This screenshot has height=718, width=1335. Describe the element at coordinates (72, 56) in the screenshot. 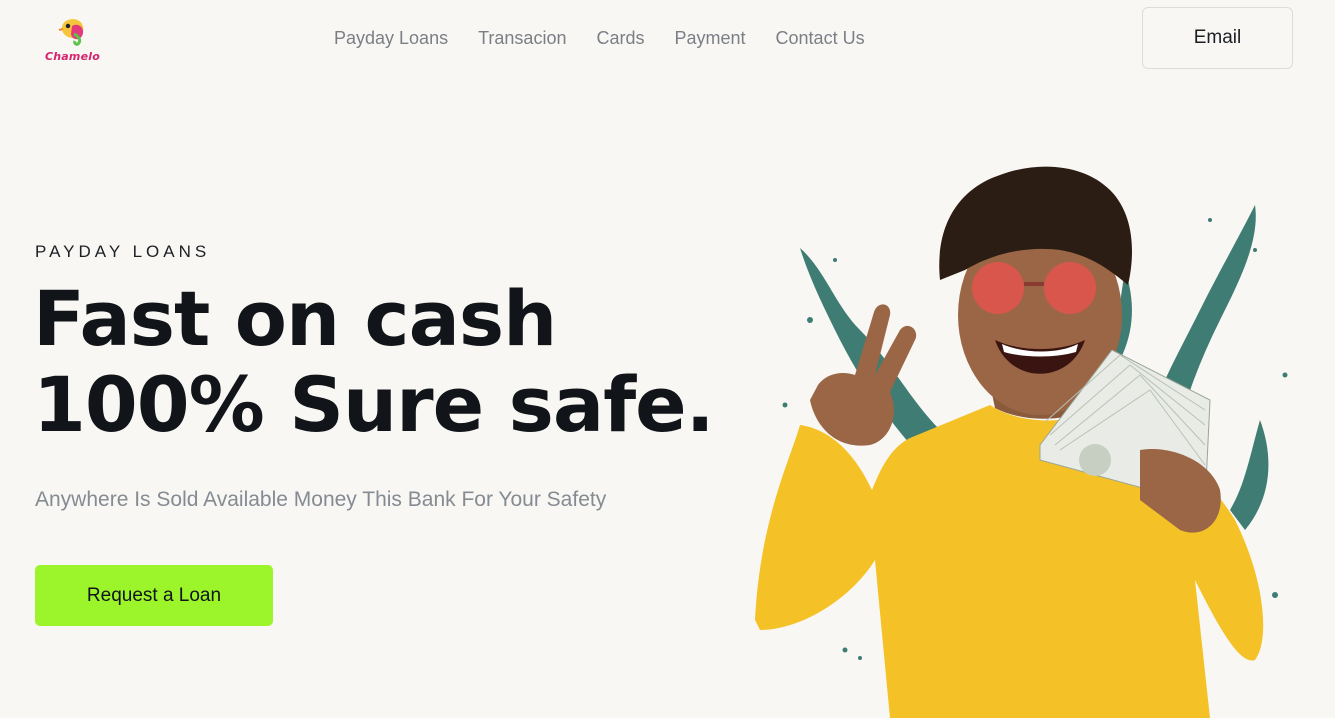

I see `brand-name: Chamelo` at that location.